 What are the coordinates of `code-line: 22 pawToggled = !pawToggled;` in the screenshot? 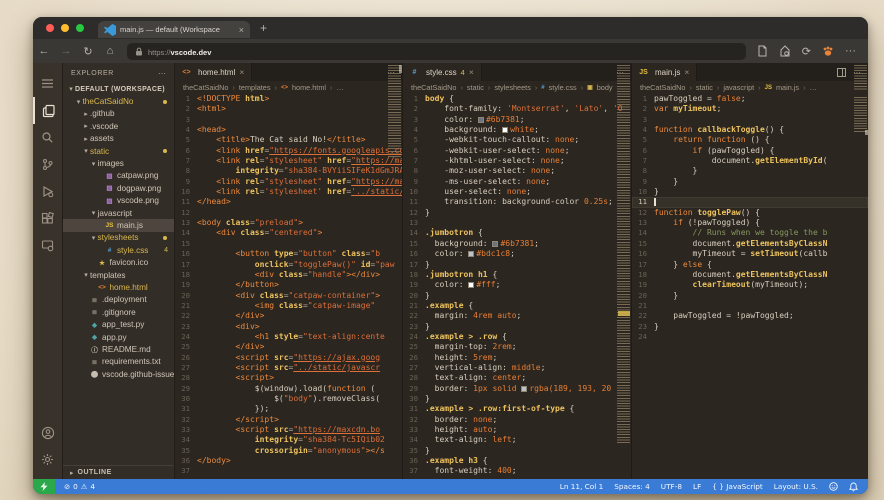 It's located at (750, 316).